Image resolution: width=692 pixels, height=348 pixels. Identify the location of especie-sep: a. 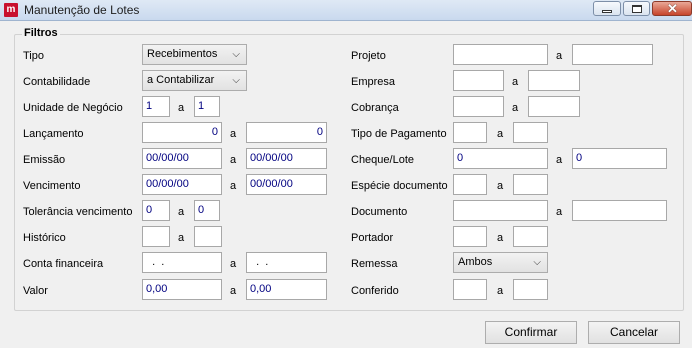
(500, 186).